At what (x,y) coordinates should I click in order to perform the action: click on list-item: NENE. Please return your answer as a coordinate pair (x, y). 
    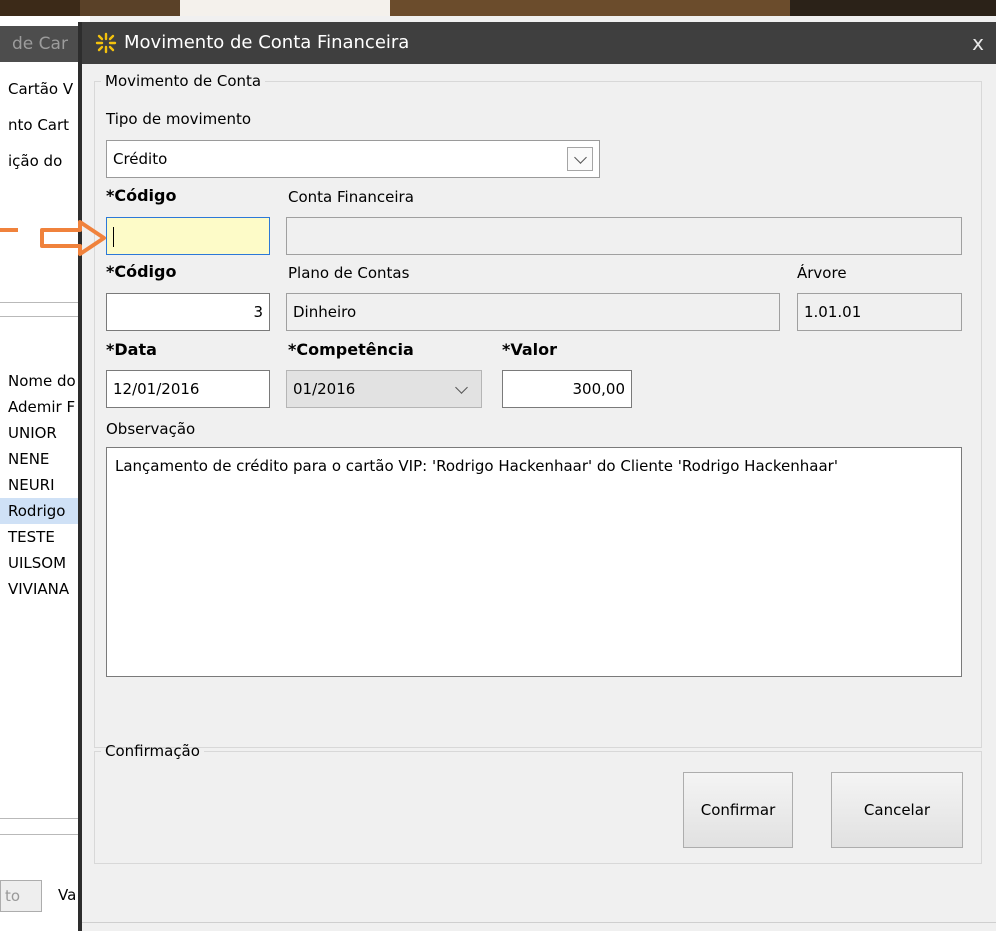
    Looking at the image, I should click on (45, 459).